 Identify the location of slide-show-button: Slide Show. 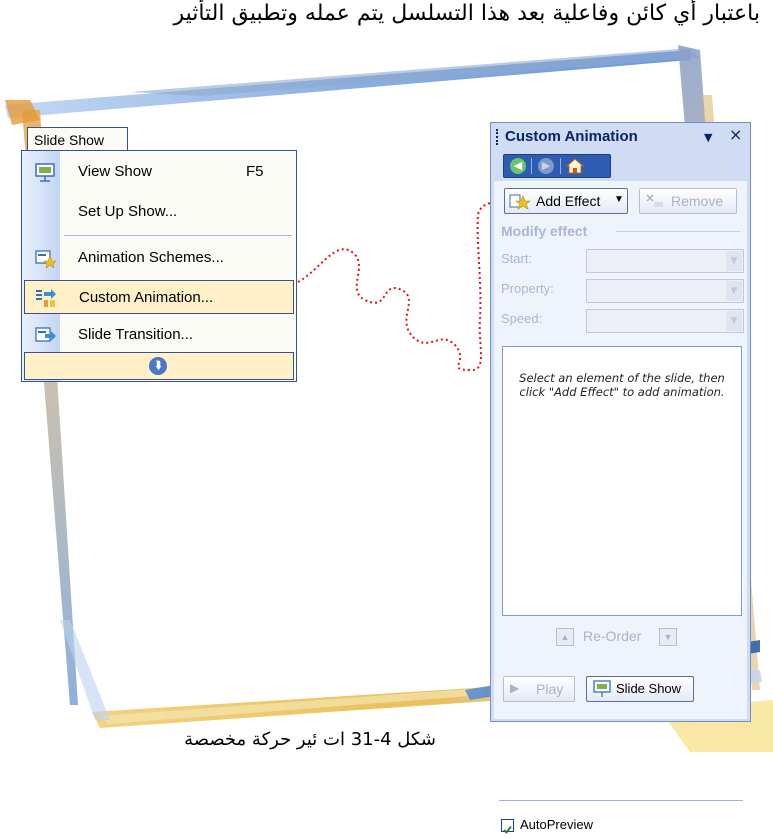
(640, 689).